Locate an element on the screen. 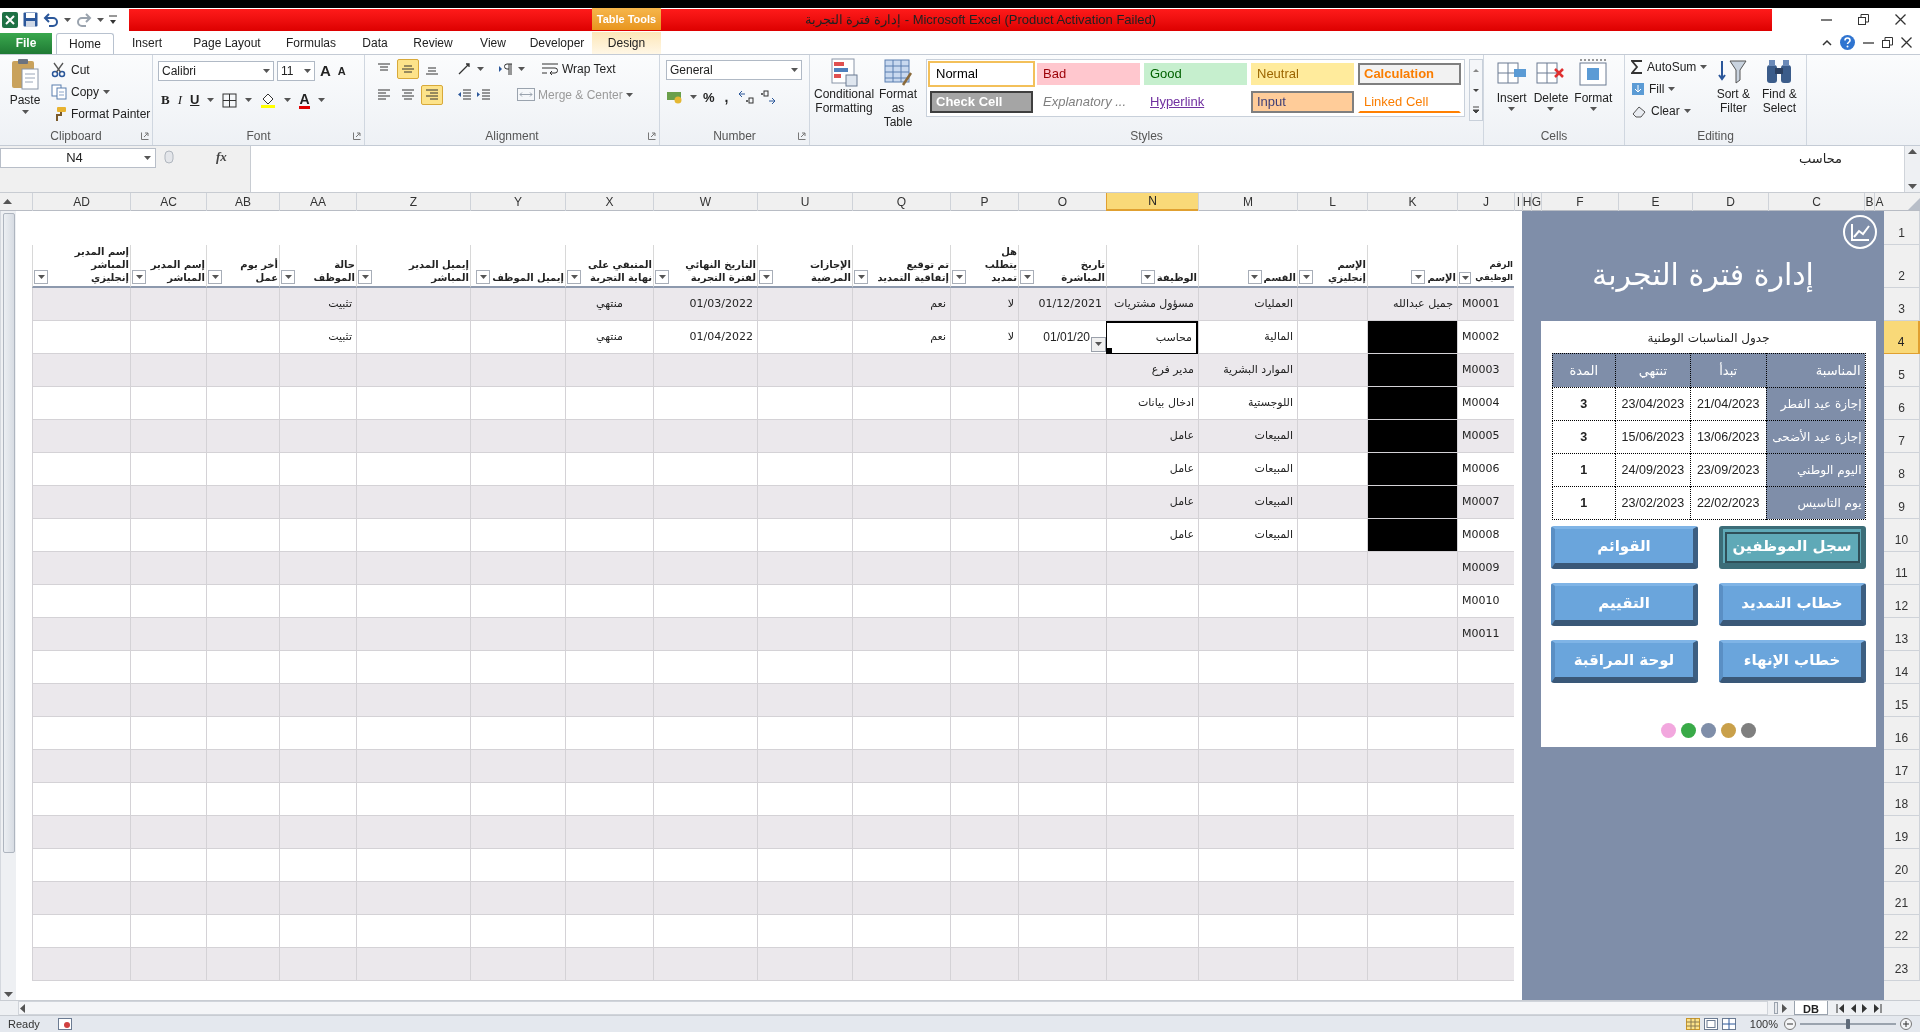  column-letter: Y is located at coordinates (517, 201).